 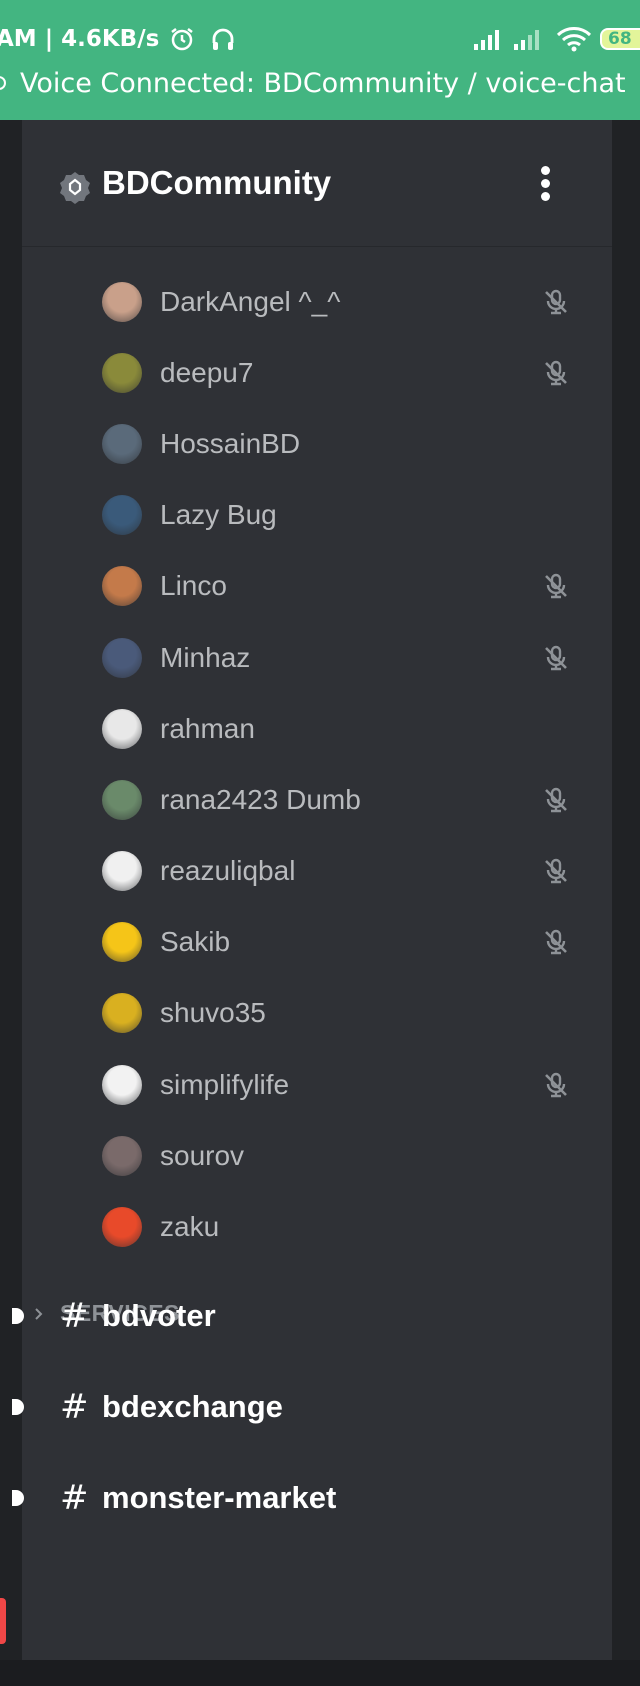 What do you see at coordinates (317, 728) in the screenshot?
I see `voice-user-row: rahman` at bounding box center [317, 728].